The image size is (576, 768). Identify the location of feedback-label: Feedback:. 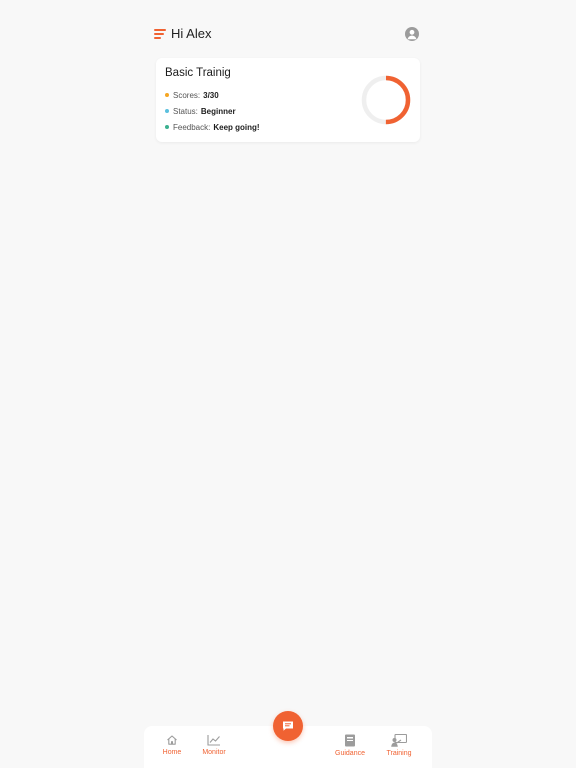
(192, 127).